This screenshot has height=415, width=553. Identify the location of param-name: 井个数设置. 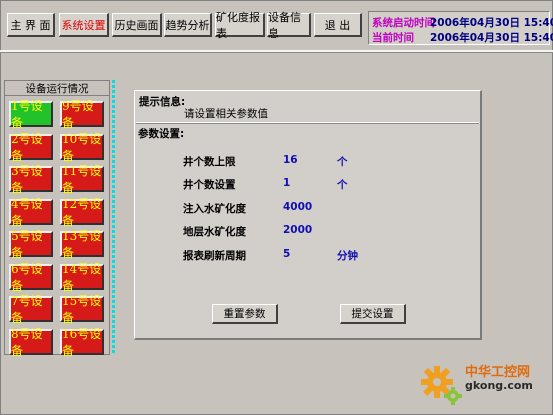
(209, 185).